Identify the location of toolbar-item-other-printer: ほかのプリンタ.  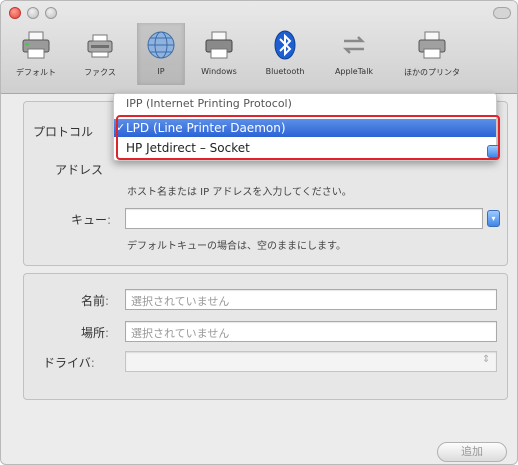
(432, 54).